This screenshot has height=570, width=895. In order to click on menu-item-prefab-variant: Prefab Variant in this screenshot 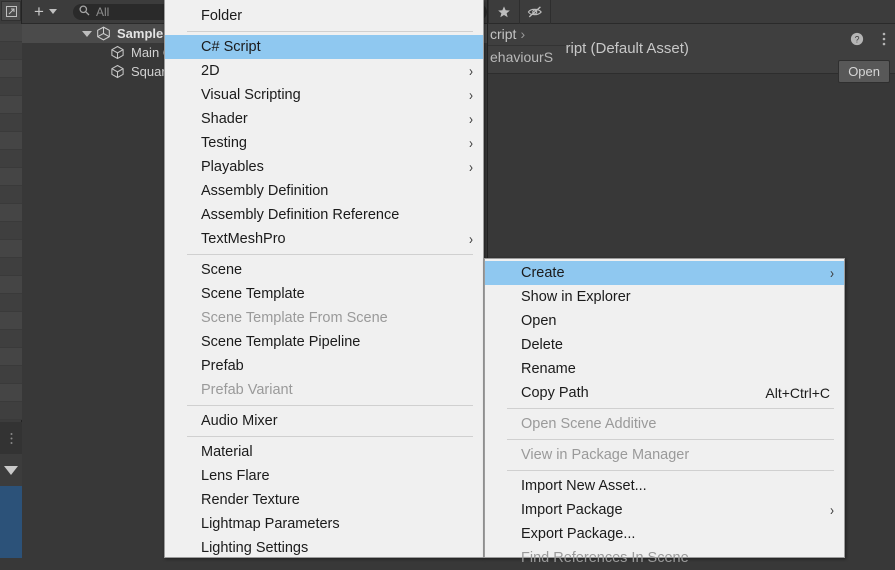, I will do `click(324, 390)`.